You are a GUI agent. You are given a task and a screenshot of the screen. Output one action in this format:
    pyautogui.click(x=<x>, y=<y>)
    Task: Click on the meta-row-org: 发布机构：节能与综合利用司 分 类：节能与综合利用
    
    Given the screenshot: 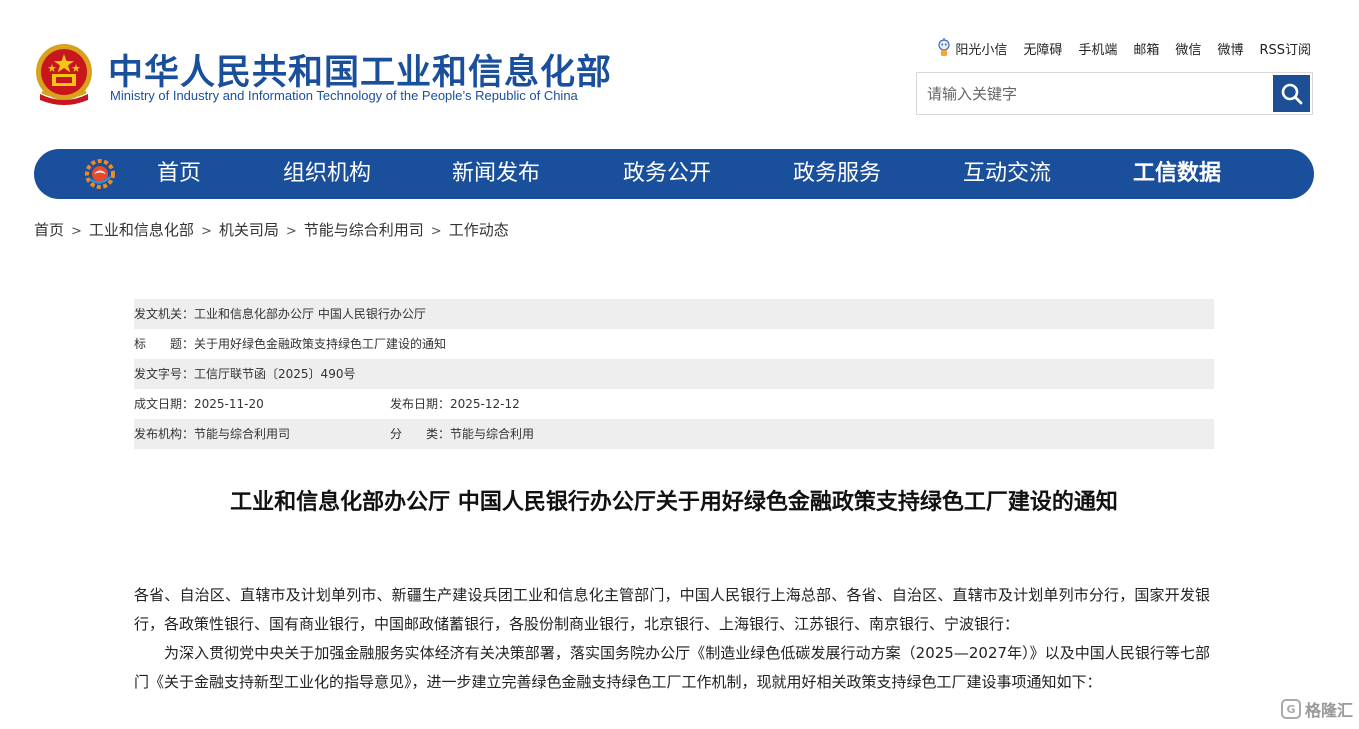 What is the action you would take?
    pyautogui.click(x=674, y=434)
    